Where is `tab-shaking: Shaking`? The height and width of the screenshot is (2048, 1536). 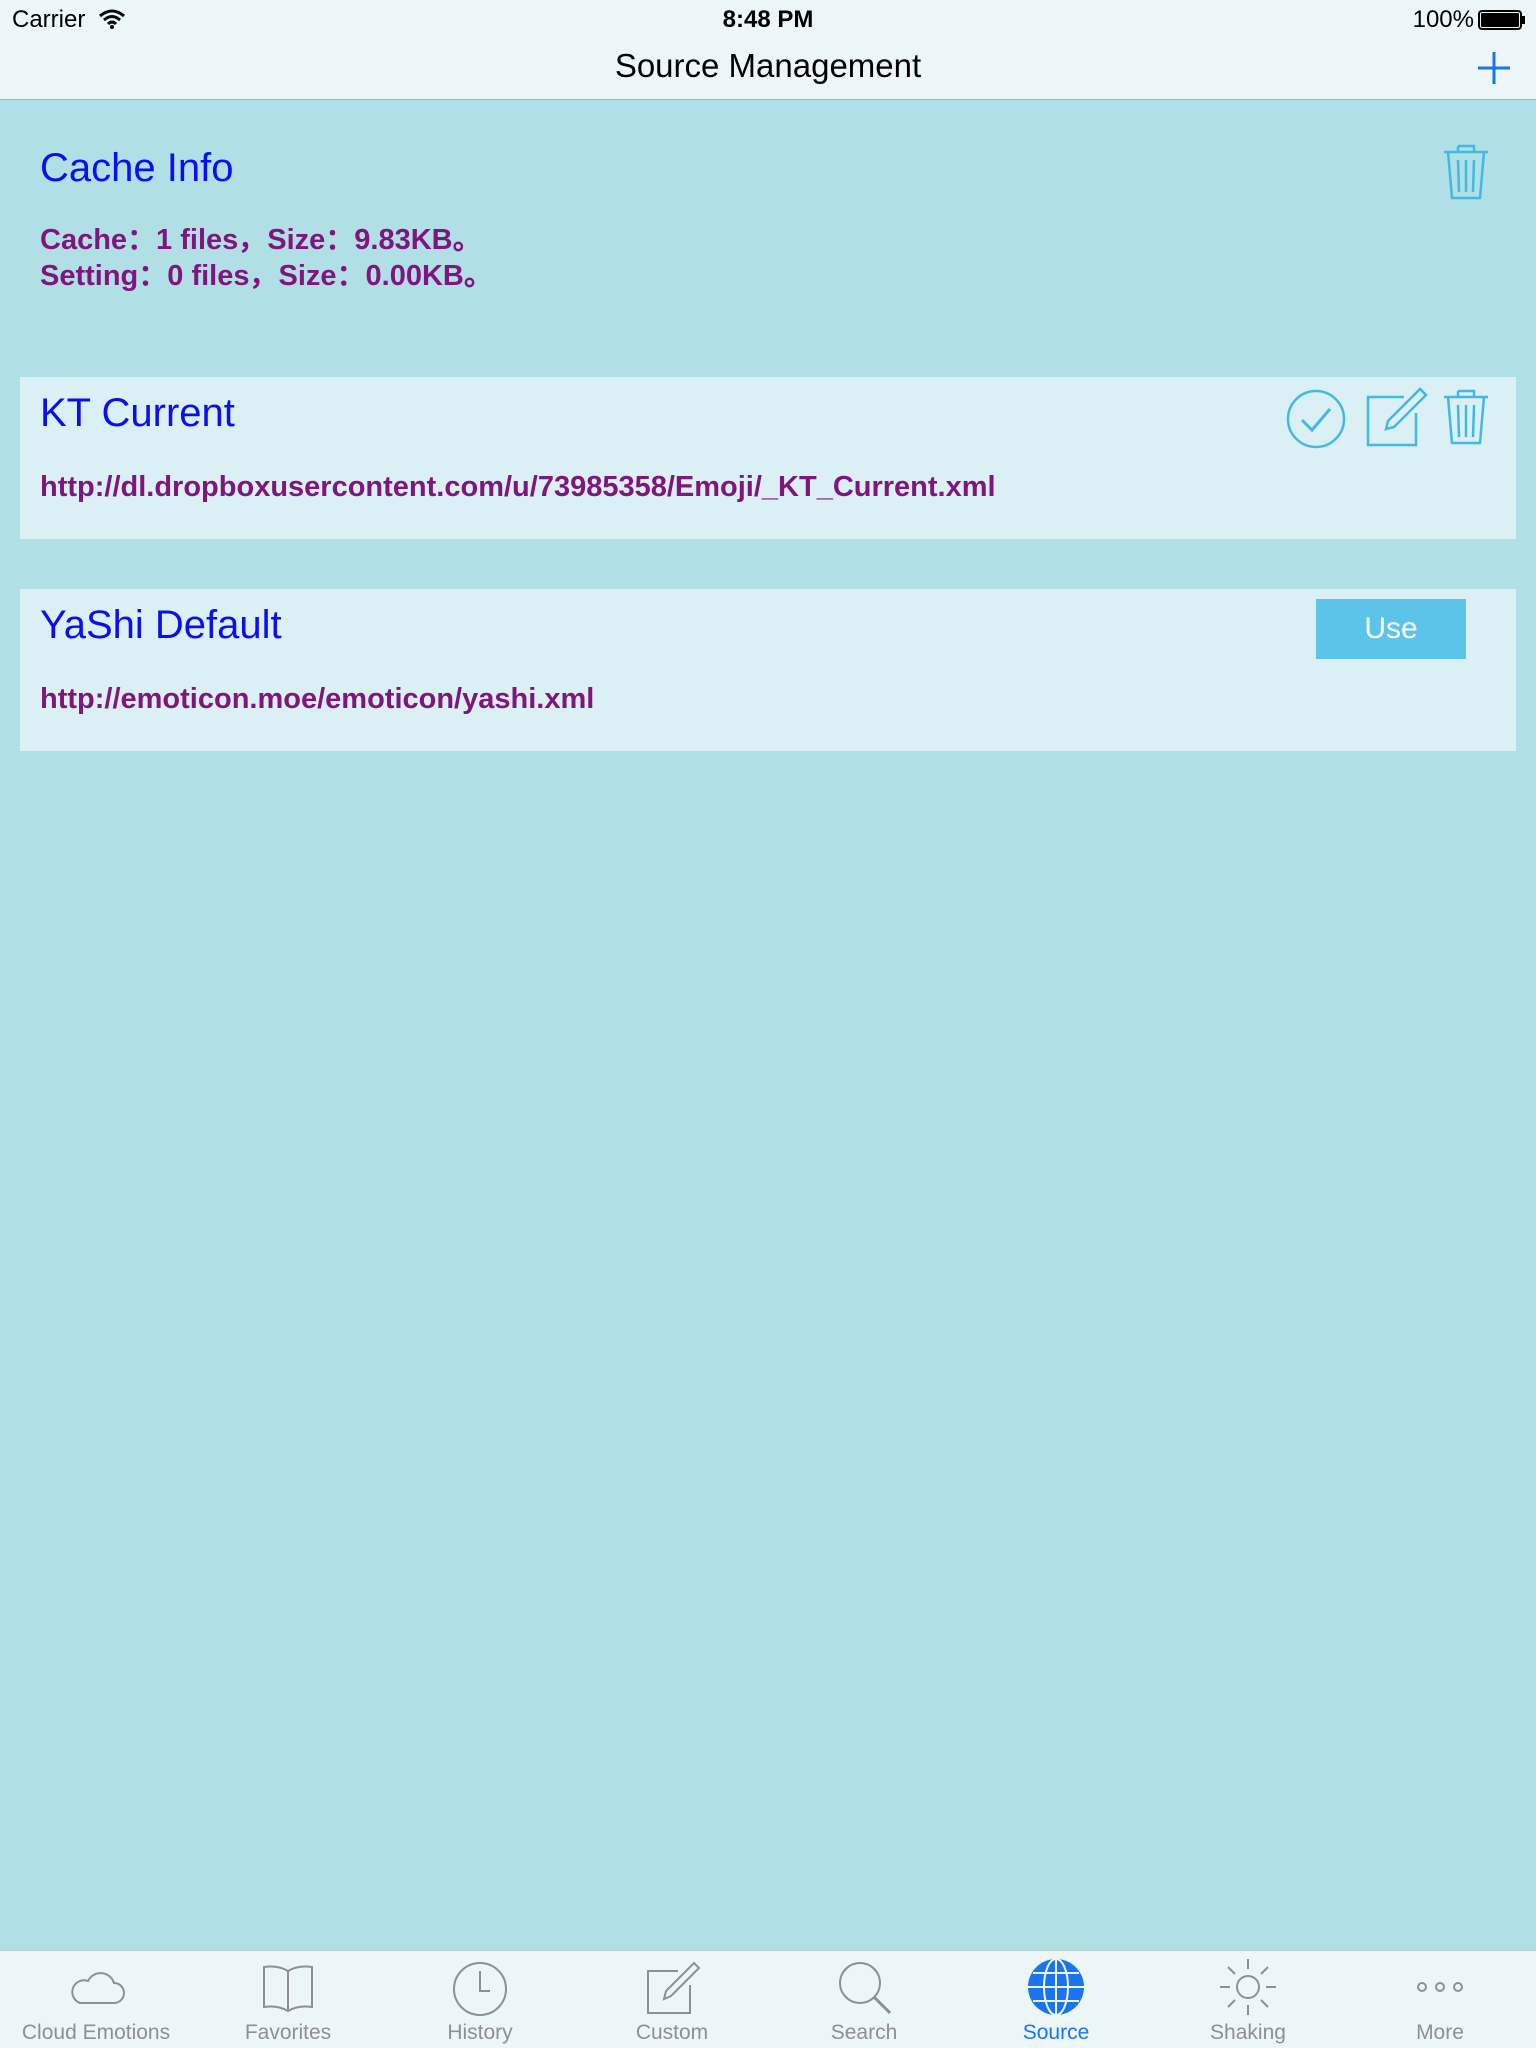
tab-shaking: Shaking is located at coordinates (1248, 1999).